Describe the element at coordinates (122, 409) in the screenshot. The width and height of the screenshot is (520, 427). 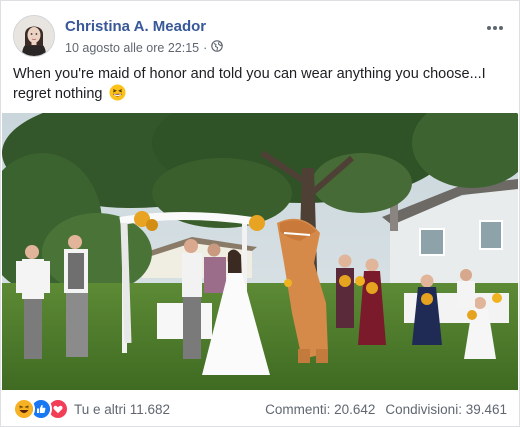
I see `reactions-count-label: Tu e altri 11.682` at that location.